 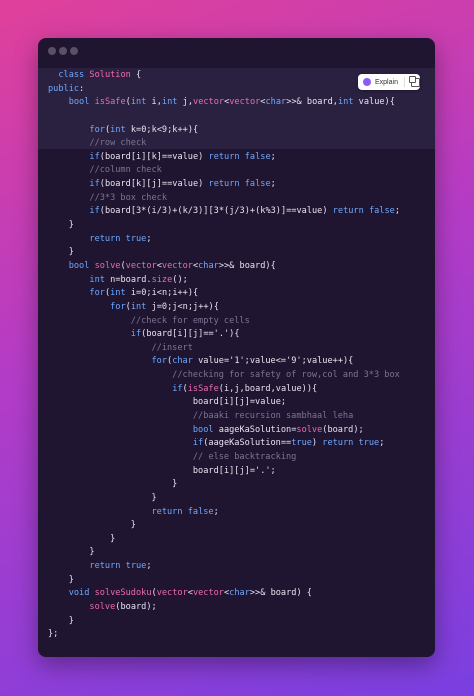 What do you see at coordinates (414, 81) in the screenshot?
I see `copy-icon` at bounding box center [414, 81].